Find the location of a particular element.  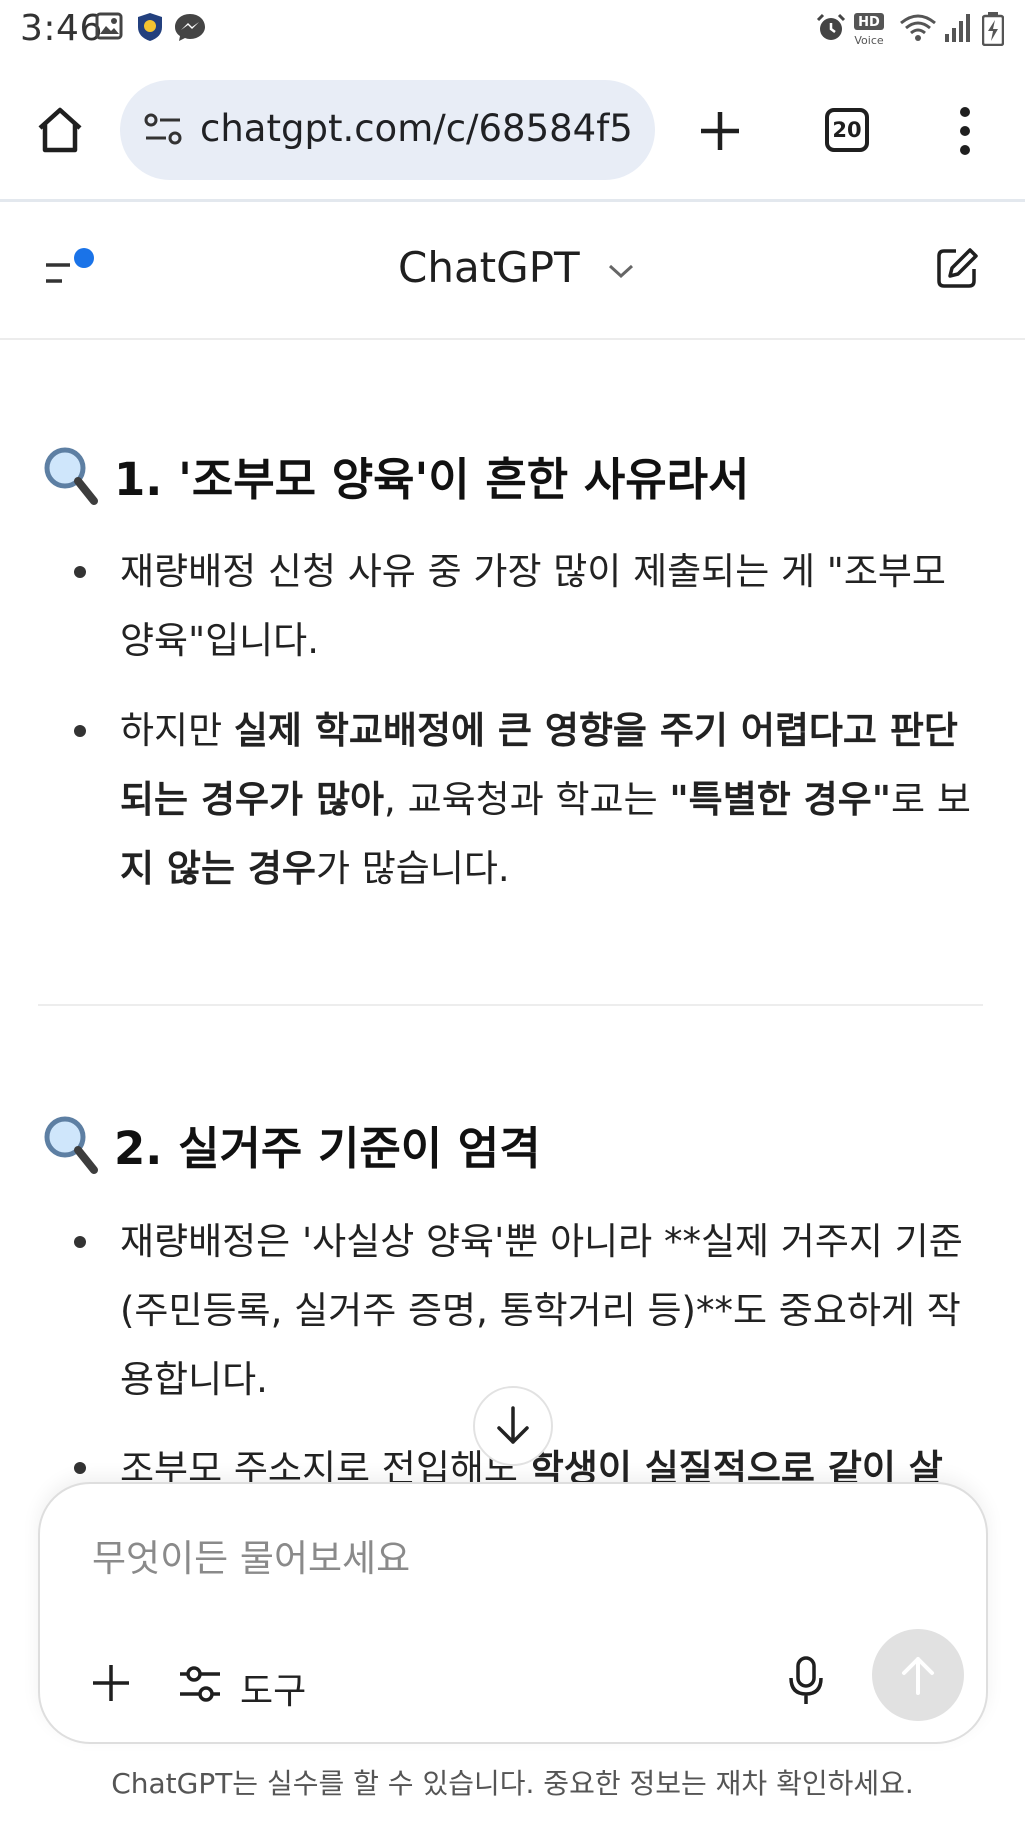

arrow-down-icon is located at coordinates (513, 1425).